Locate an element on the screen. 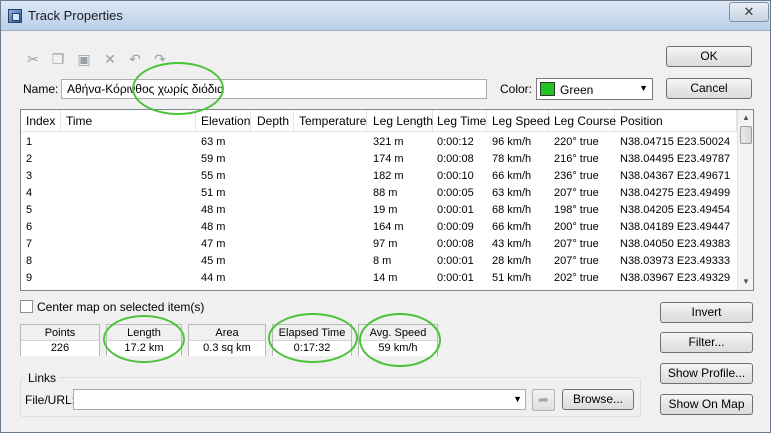  cell-index: 3 is located at coordinates (29, 176).